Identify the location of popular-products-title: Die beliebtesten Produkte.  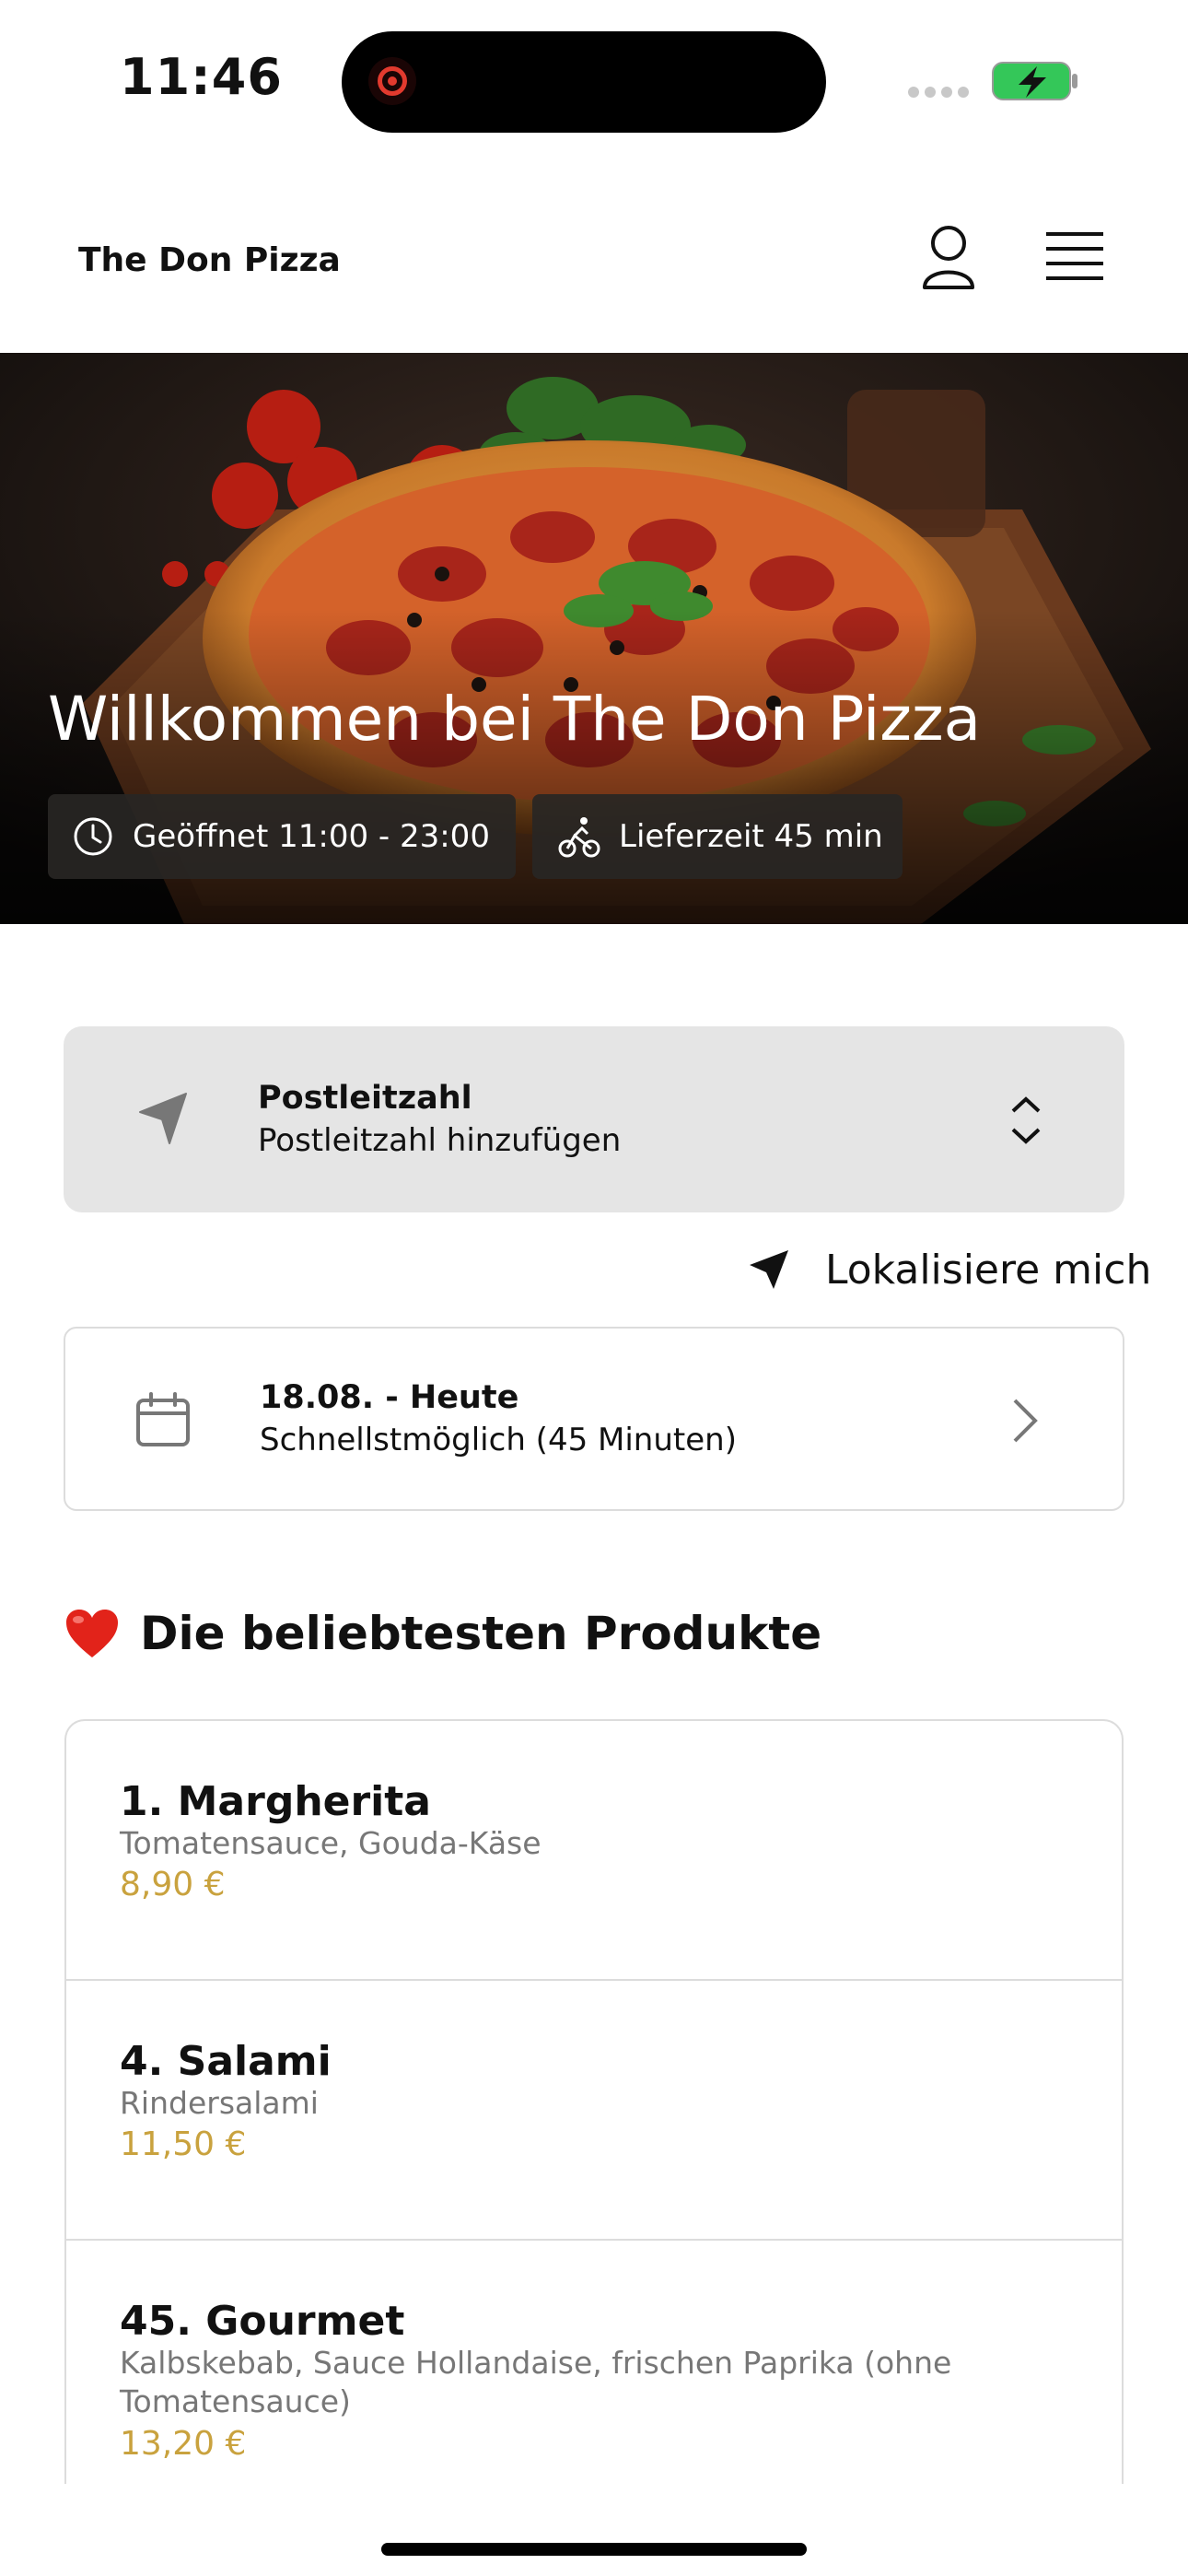
(481, 1633).